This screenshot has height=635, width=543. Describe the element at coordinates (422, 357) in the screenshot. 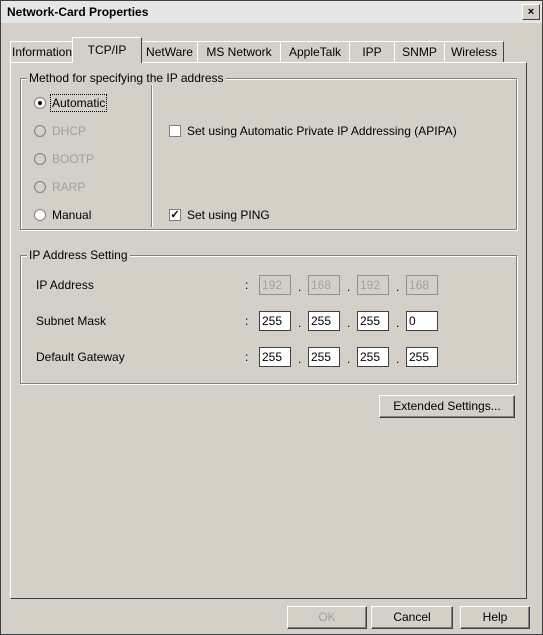

I see `default-gateway-octet-4: 255` at that location.